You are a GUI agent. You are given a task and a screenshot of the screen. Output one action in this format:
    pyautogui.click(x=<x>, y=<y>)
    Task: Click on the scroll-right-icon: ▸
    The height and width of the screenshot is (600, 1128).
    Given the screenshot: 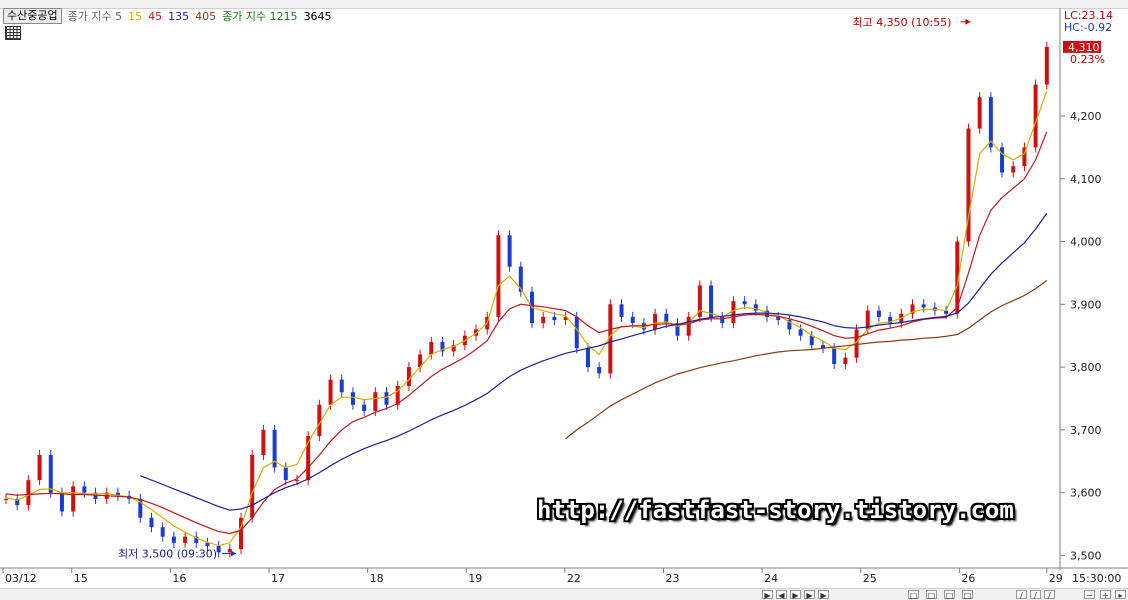 What is the action you would take?
    pyautogui.click(x=1120, y=595)
    